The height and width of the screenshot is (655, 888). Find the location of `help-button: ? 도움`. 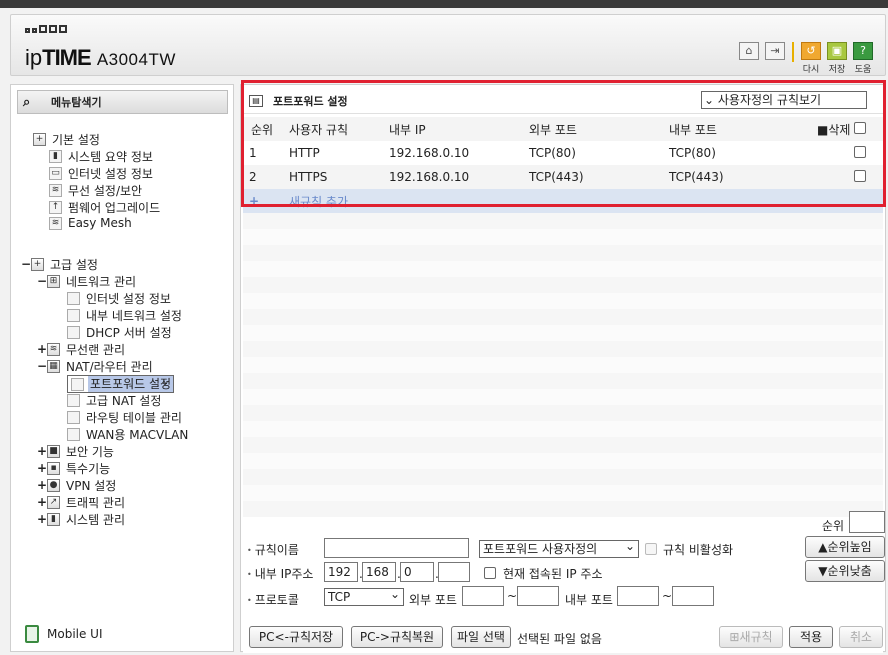

help-button: ? 도움 is located at coordinates (863, 58).